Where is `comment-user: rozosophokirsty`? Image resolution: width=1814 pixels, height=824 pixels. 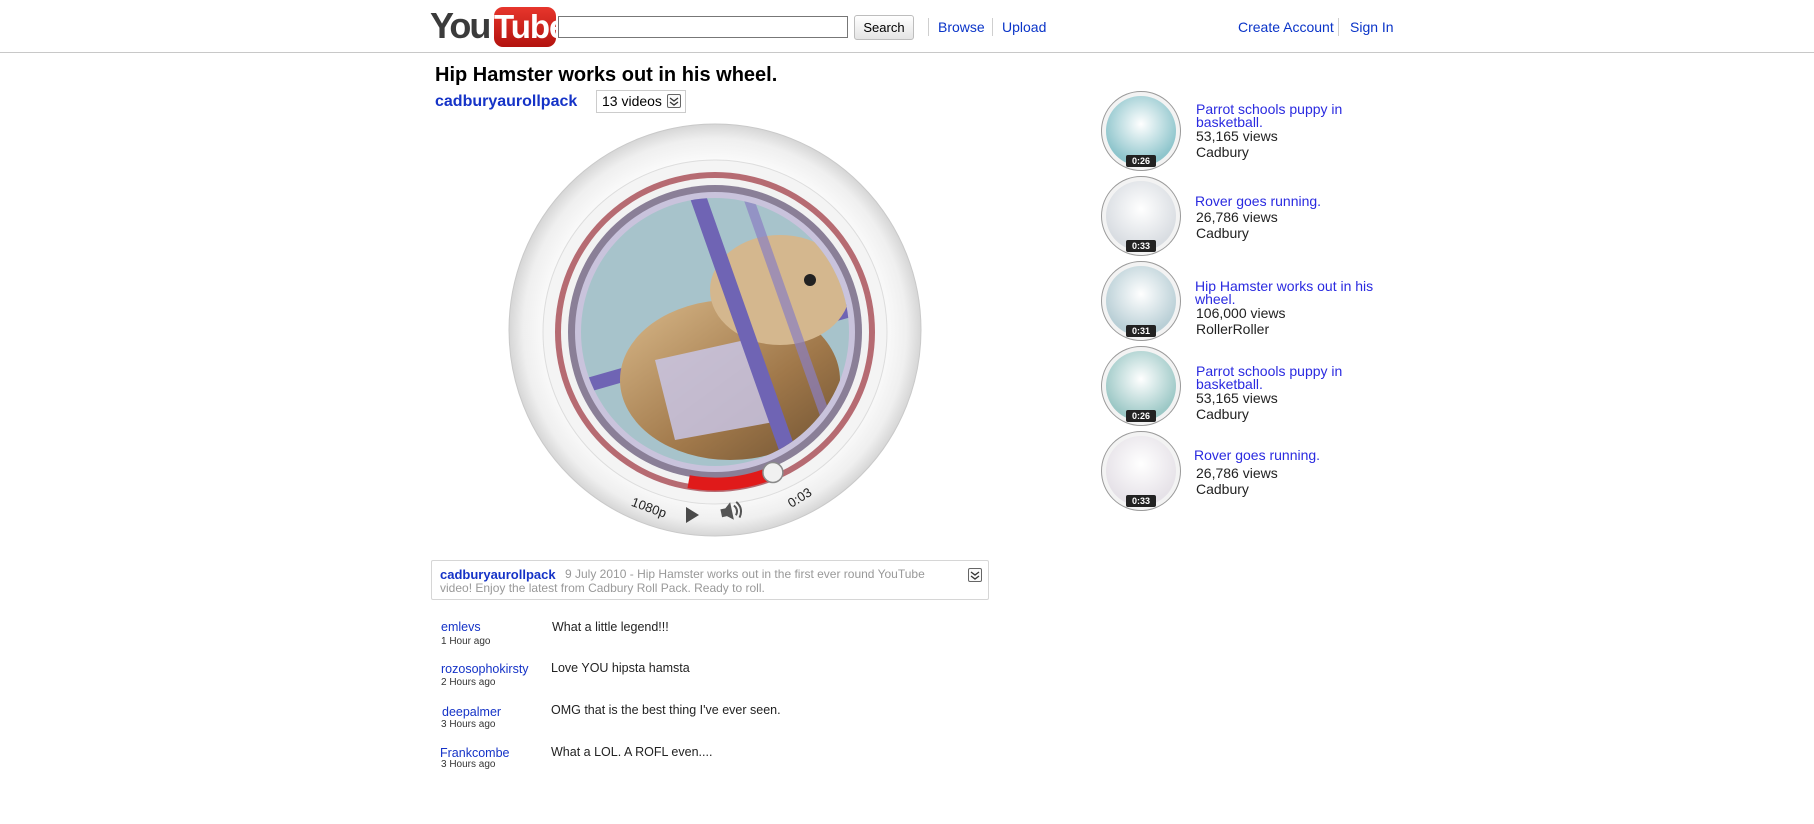
comment-user: rozosophokirsty is located at coordinates (485, 669).